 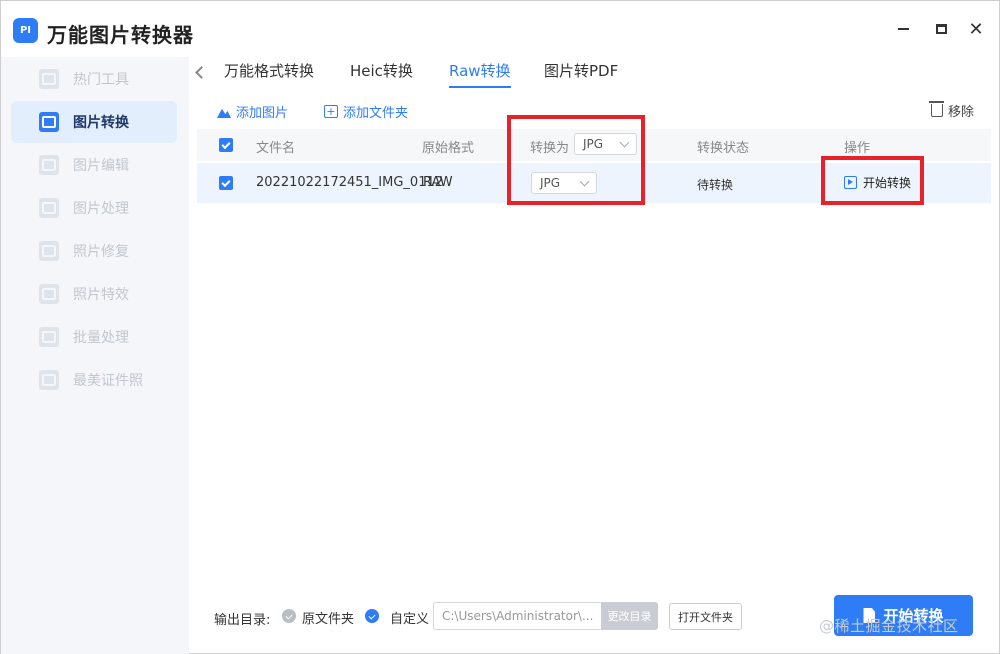 What do you see at coordinates (49, 294) in the screenshot?
I see `photo-effect-icon` at bounding box center [49, 294].